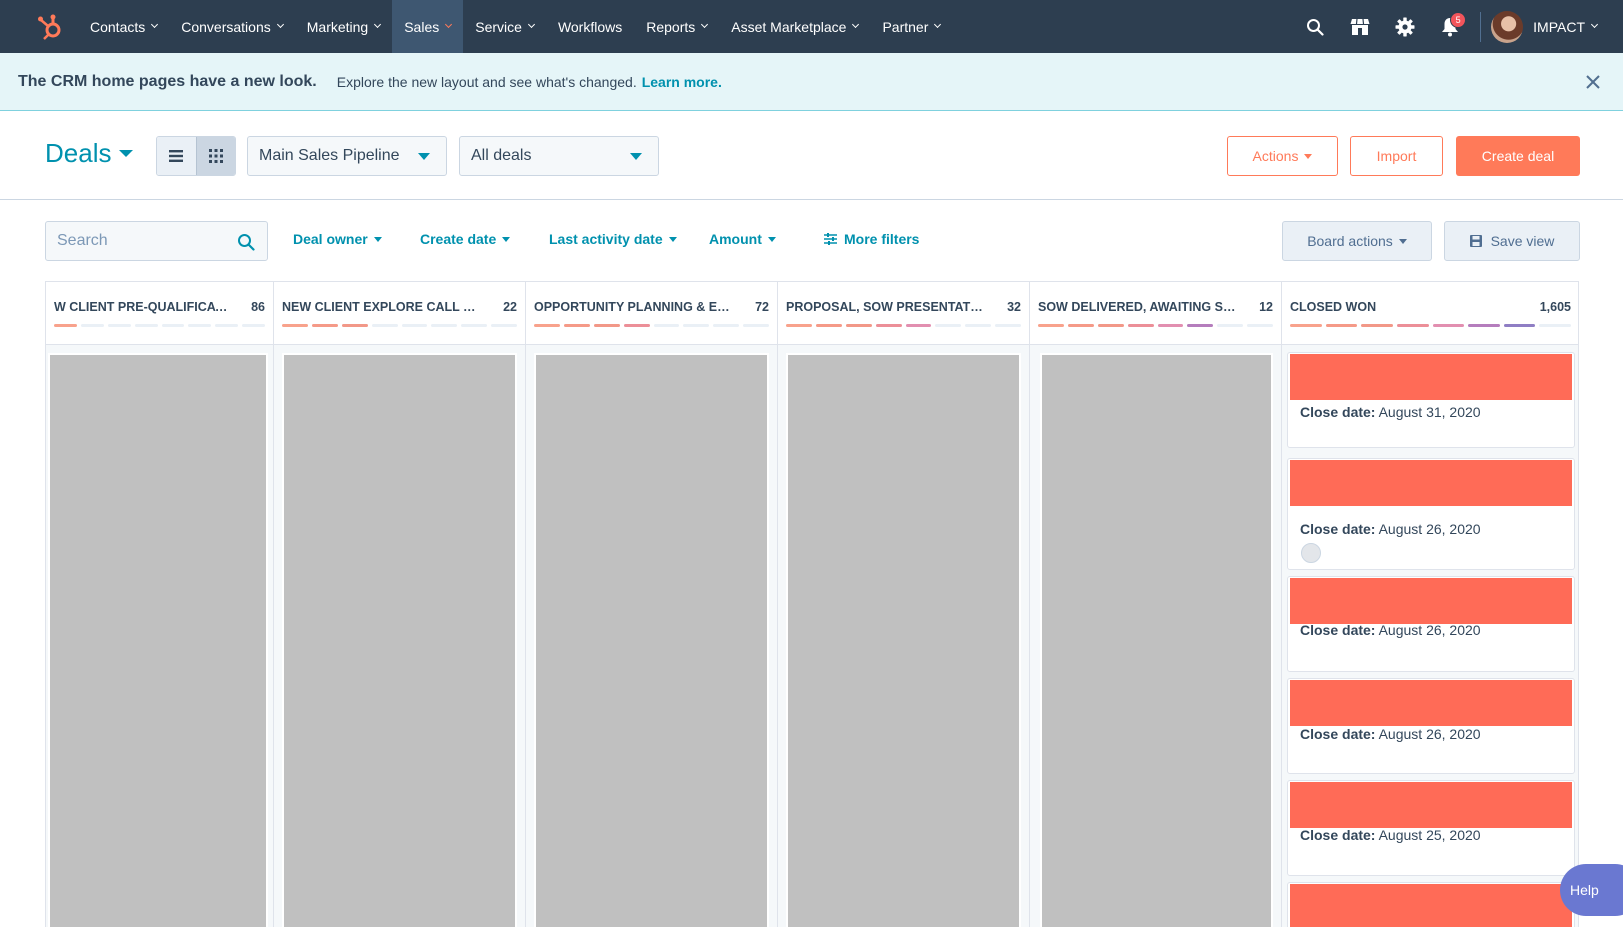  What do you see at coordinates (1591, 890) in the screenshot?
I see `help-button: Help` at bounding box center [1591, 890].